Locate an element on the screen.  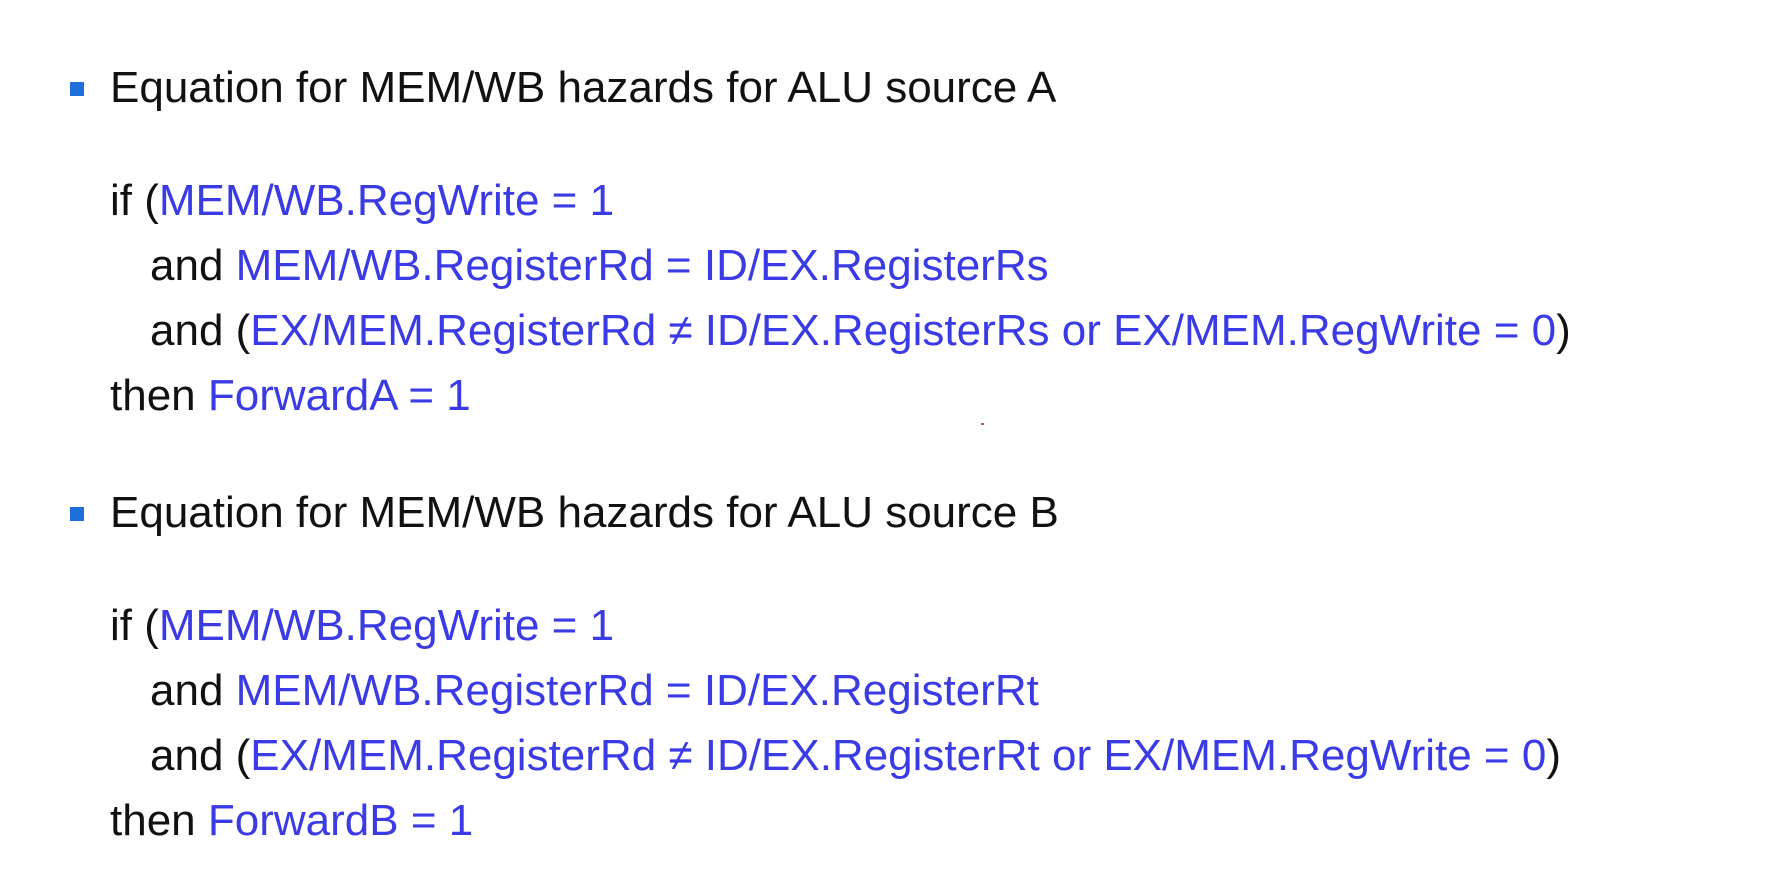
condition-line-and-1: and MEM/WB.RegisterRd = ID/EX.RegisterRs is located at coordinates (599, 266).